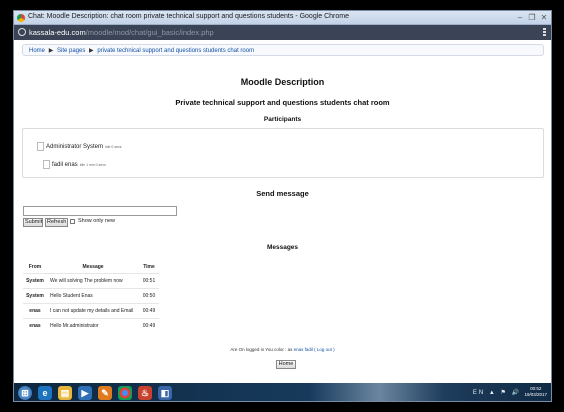  I want to click on logout-link: ( Log out ), so click(324, 349).